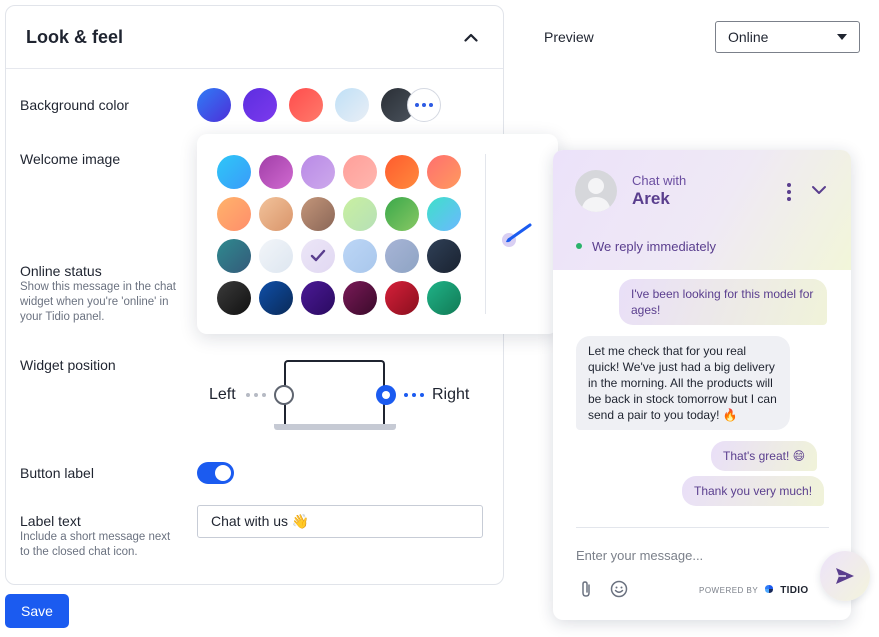  Describe the element at coordinates (37, 611) in the screenshot. I see `save-button: Save` at that location.